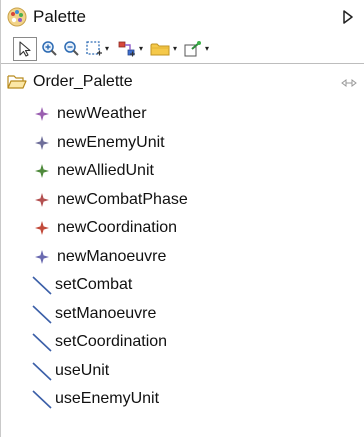 The image size is (364, 437). Describe the element at coordinates (82, 370) in the screenshot. I see `entry-label: useUnit` at that location.